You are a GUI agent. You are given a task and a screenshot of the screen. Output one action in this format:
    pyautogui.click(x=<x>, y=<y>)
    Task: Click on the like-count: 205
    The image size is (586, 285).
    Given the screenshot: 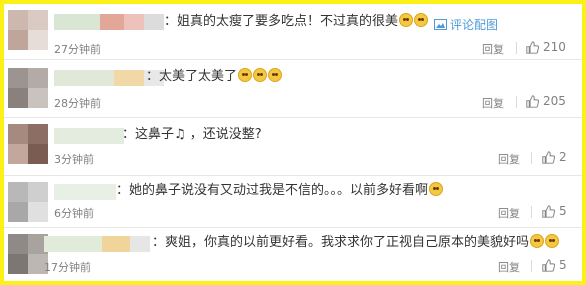 What is the action you would take?
    pyautogui.click(x=554, y=101)
    